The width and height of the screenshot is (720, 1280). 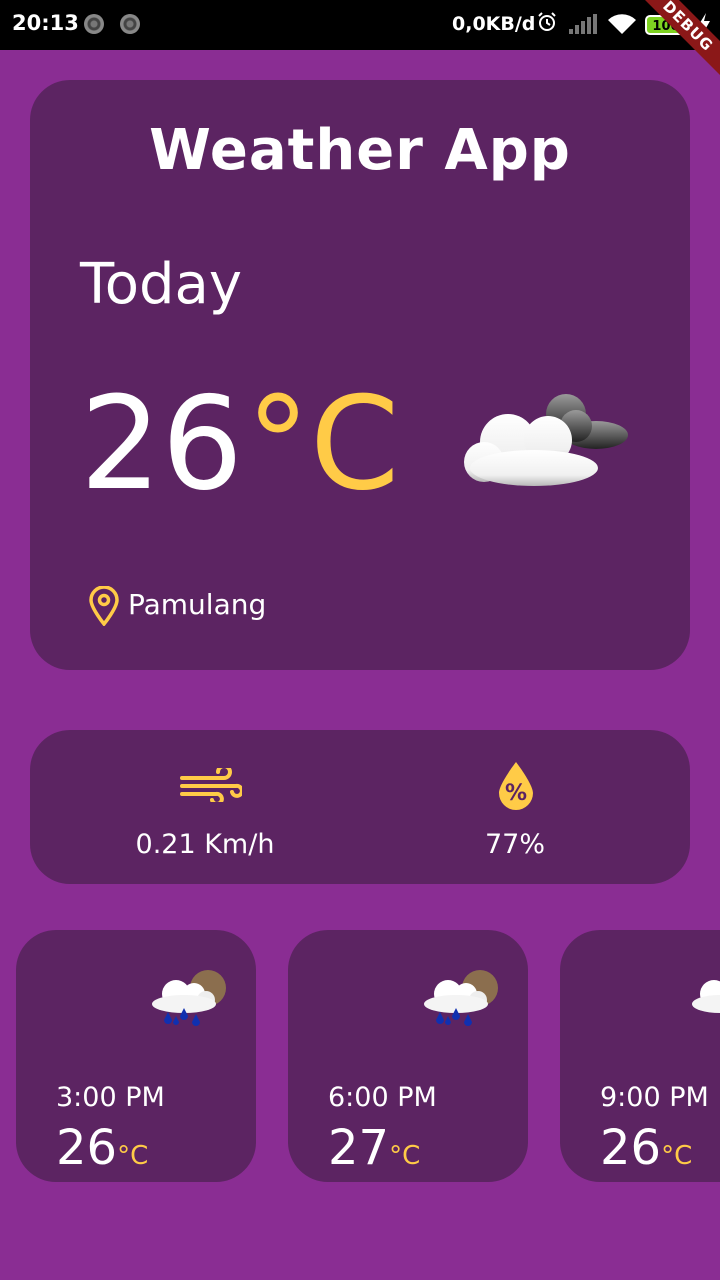 I want to click on forecast-time: 3:00 PM, so click(x=110, y=1097).